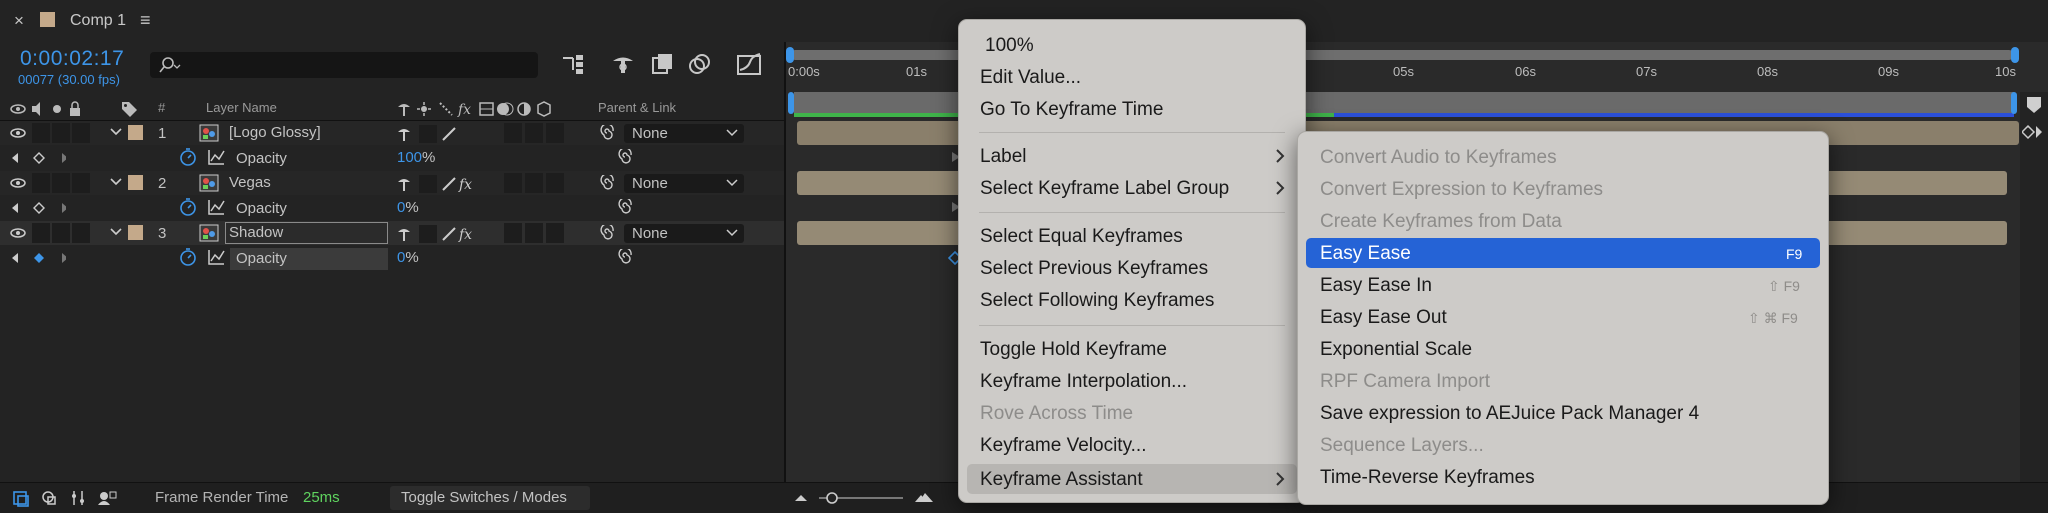  What do you see at coordinates (2015, 55) in the screenshot?
I see `navigator-end-handle` at bounding box center [2015, 55].